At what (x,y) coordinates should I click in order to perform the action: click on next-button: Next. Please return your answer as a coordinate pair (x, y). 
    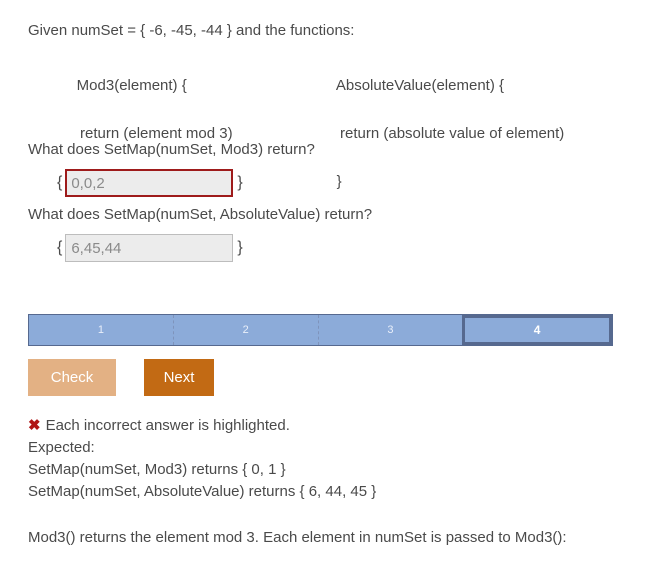
    Looking at the image, I should click on (179, 377).